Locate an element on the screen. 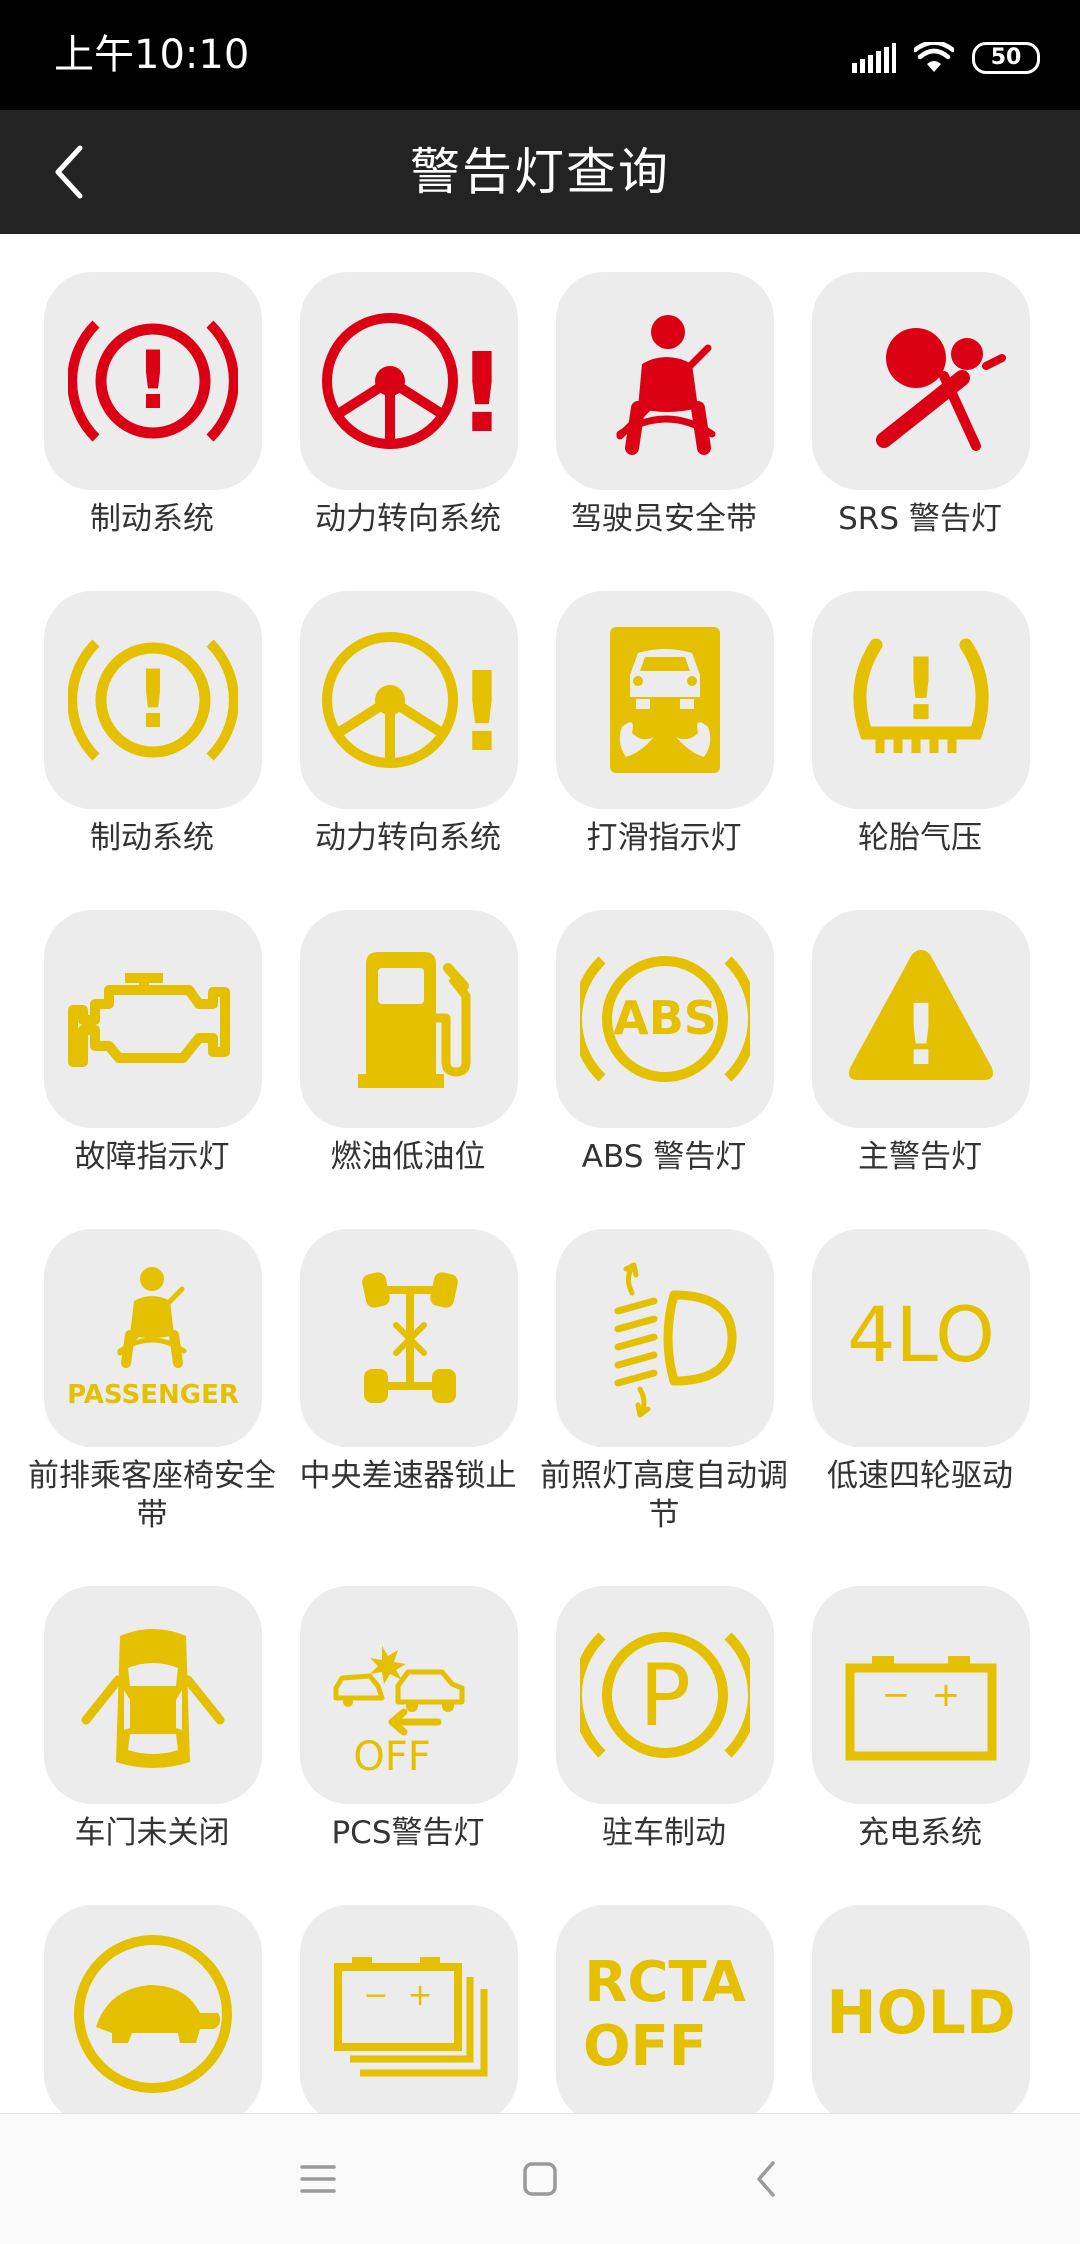 The image size is (1080, 2244). svg-text: HOLD is located at coordinates (920, 2013).